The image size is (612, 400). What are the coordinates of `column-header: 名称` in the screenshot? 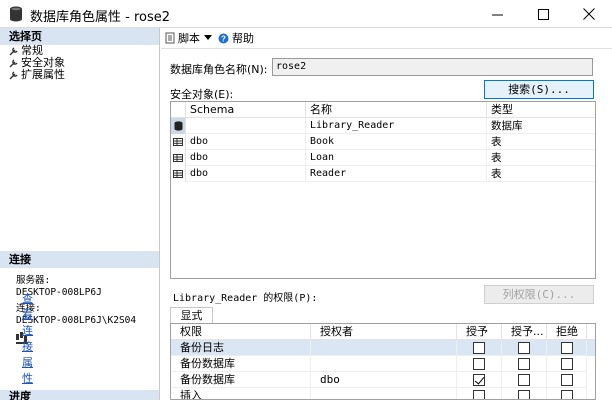 It's located at (396, 110).